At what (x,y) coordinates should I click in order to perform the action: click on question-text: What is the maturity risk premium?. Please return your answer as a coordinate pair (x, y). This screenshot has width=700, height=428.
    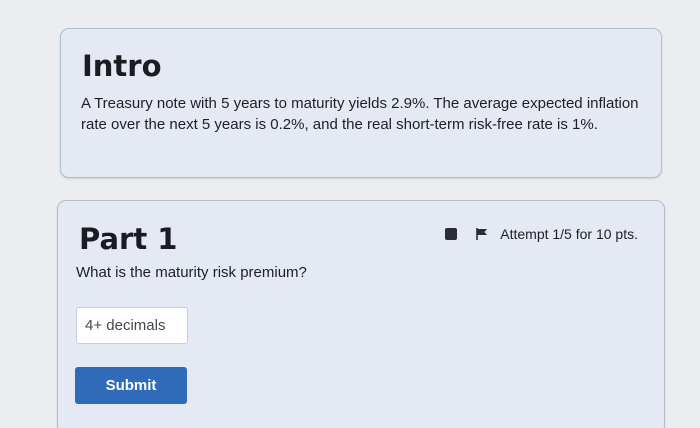
    Looking at the image, I should click on (191, 272).